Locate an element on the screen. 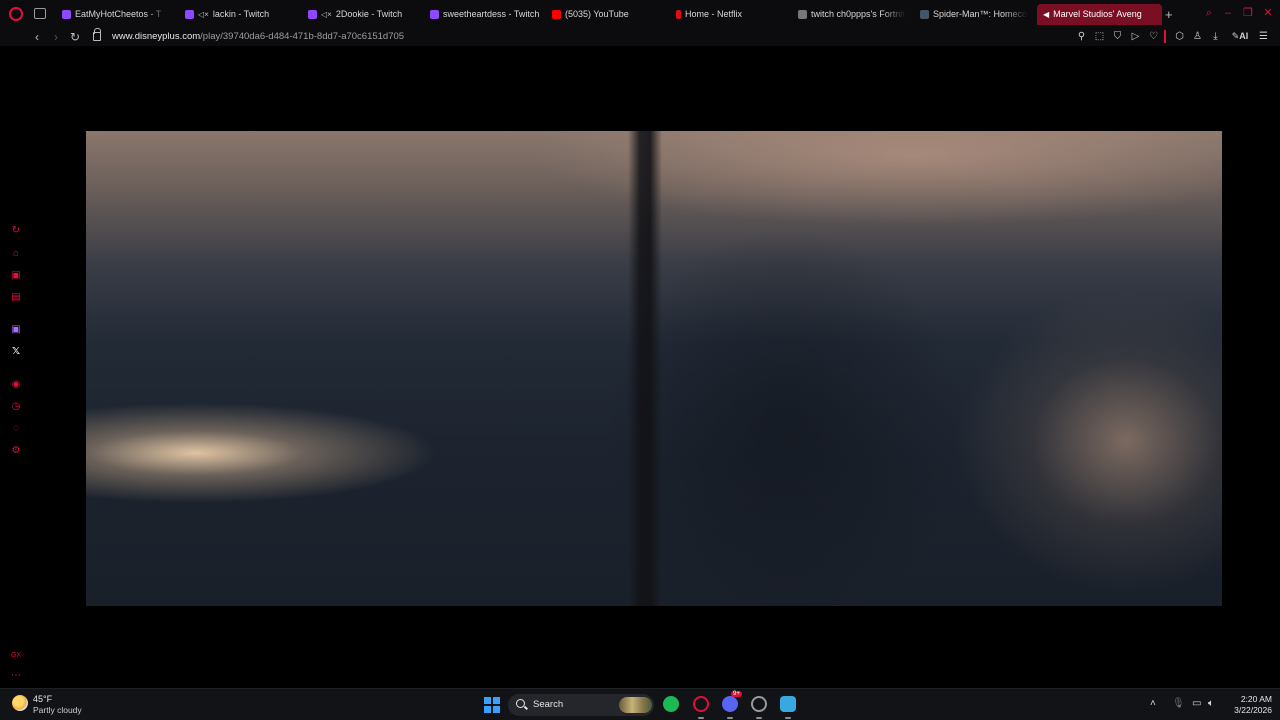  chevron-up-icon: ˄ is located at coordinates (1153, 704).